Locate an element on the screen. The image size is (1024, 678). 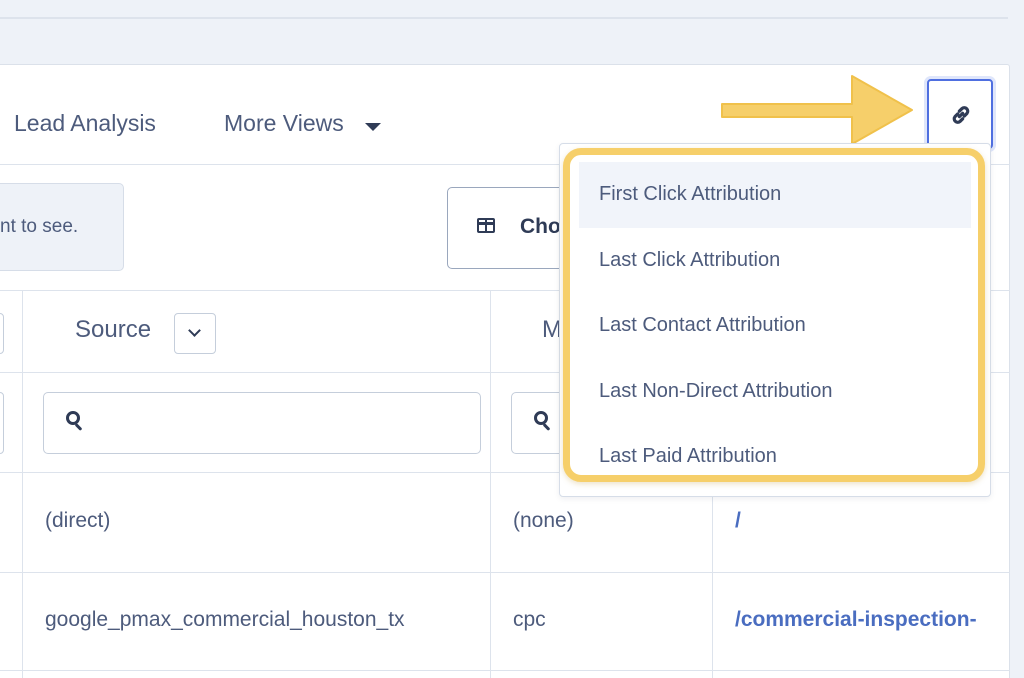
menu-item-last-non-direct: Last Non-Direct Attribution is located at coordinates (775, 392).